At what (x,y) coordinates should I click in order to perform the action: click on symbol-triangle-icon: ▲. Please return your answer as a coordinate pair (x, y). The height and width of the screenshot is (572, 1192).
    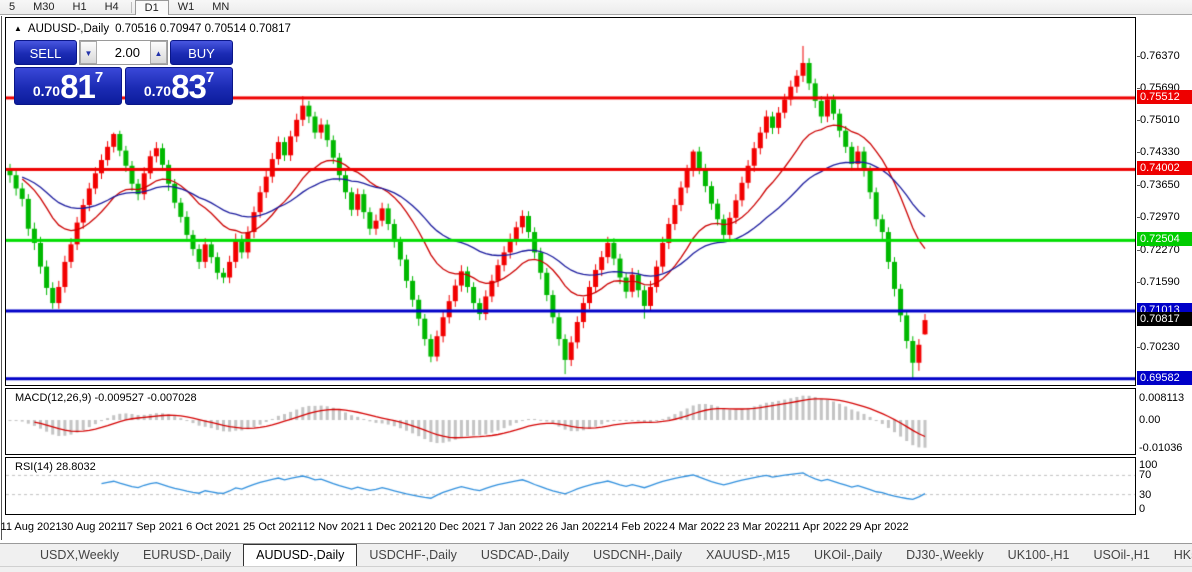
    Looking at the image, I should click on (18, 28).